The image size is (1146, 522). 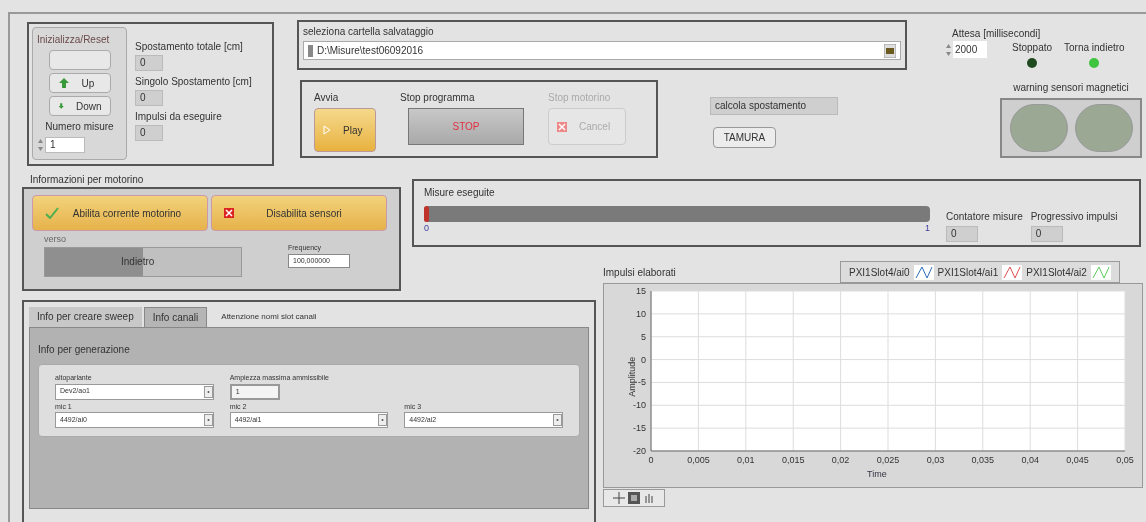 I want to click on play-button: Play, so click(x=345, y=130).